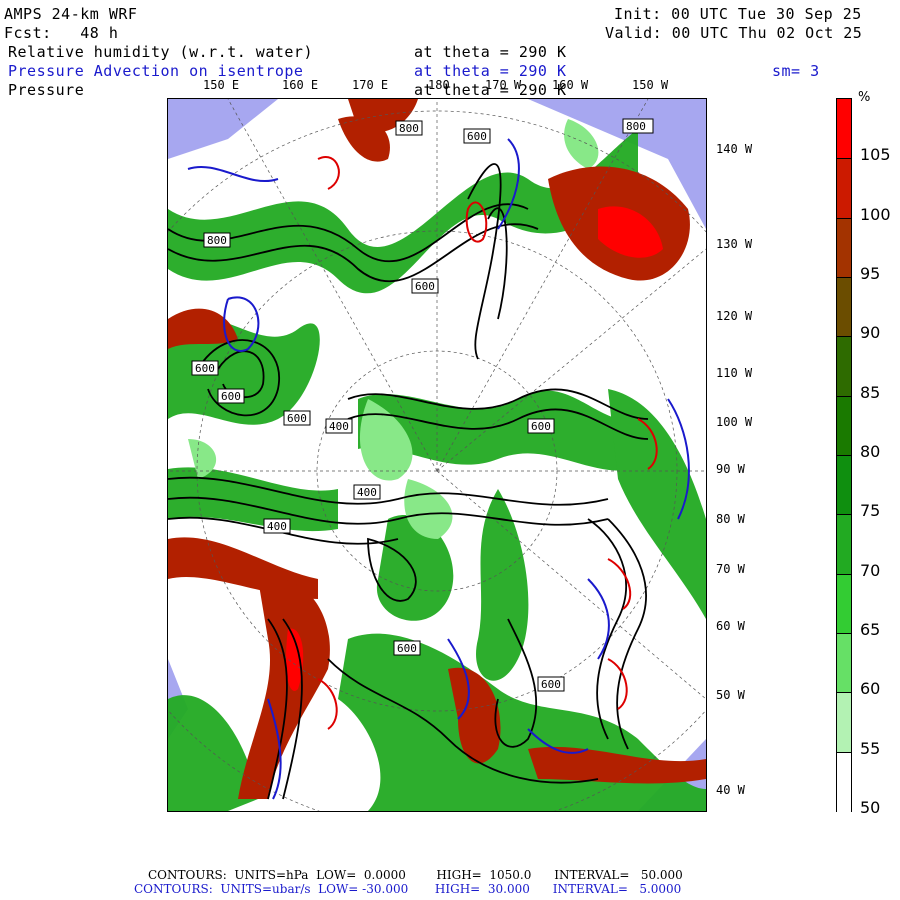  I want to click on forecast-hour: Fcst: 48 h, so click(61, 33).